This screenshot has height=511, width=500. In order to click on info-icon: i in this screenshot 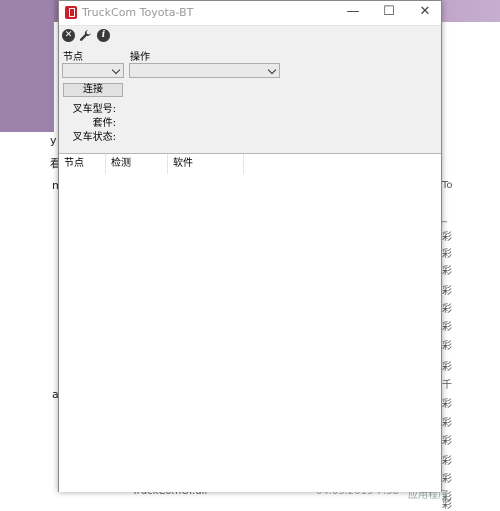, I will do `click(103, 35)`.